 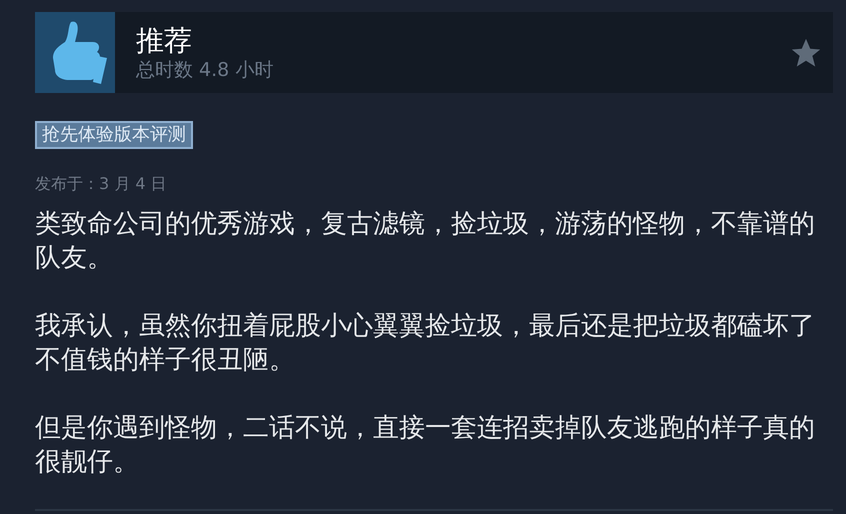 I want to click on posted-date: 发布于：3 月 4 日, so click(x=101, y=184).